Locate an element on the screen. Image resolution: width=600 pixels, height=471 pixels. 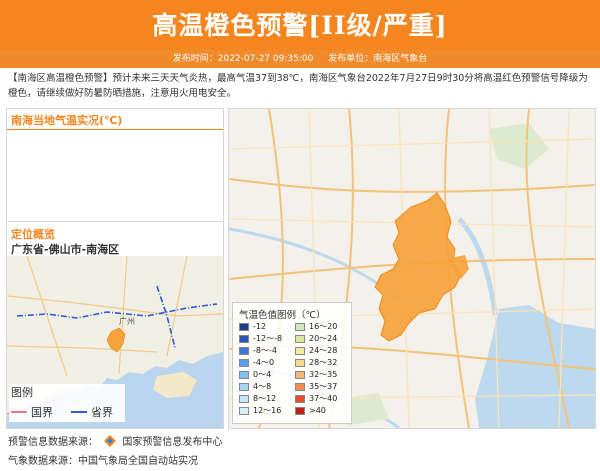
legend-item-province: 省界 is located at coordinates (99, 411).